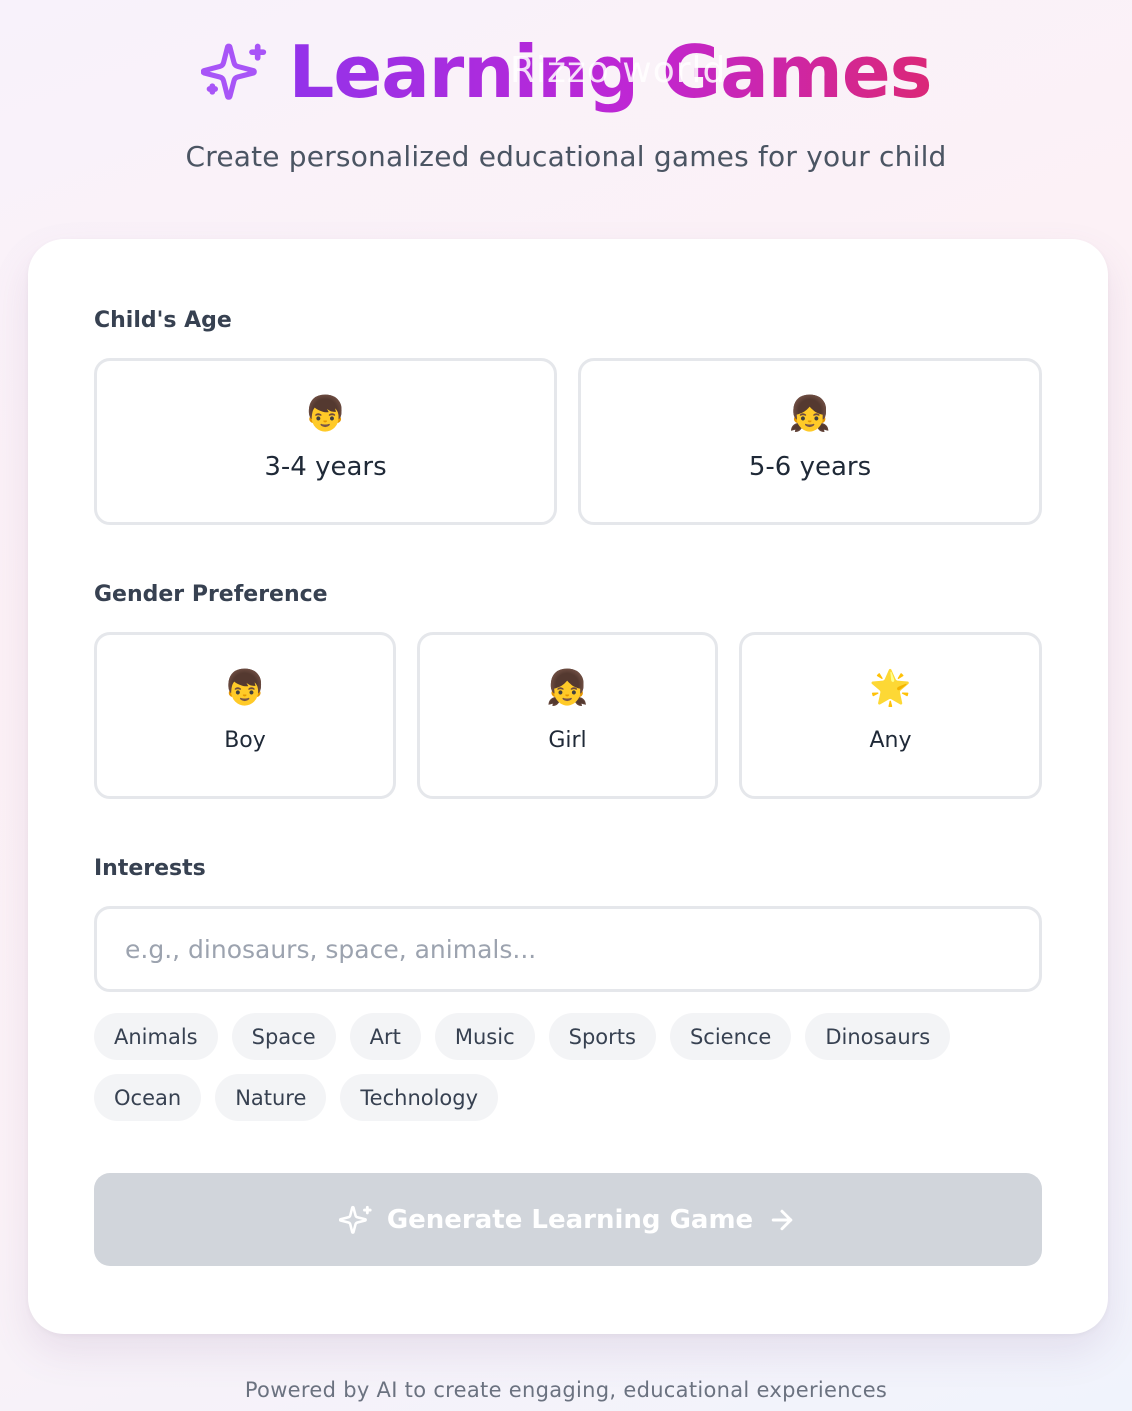  Describe the element at coordinates (730, 1036) in the screenshot. I see `chip-science: Science` at that location.